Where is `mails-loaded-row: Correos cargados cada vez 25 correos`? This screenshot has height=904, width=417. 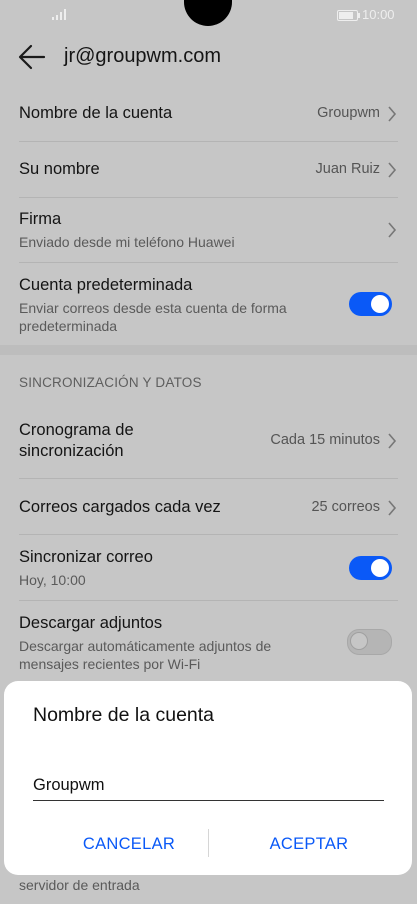
mails-loaded-row: Correos cargados cada vez 25 correos is located at coordinates (208, 507).